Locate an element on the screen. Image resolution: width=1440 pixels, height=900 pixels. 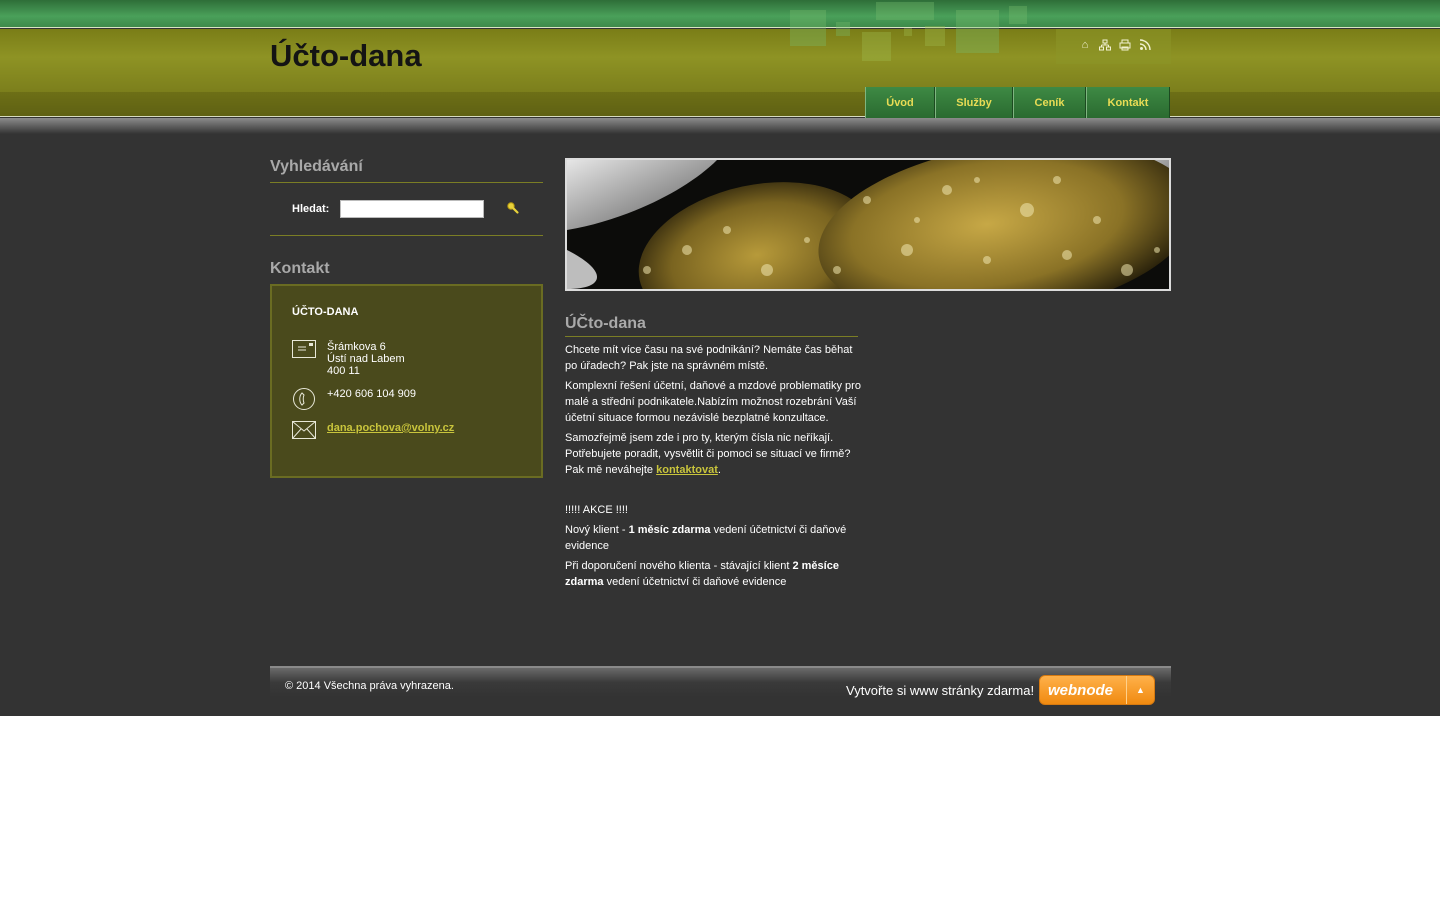
contact-link: kontaktovat is located at coordinates (687, 470).